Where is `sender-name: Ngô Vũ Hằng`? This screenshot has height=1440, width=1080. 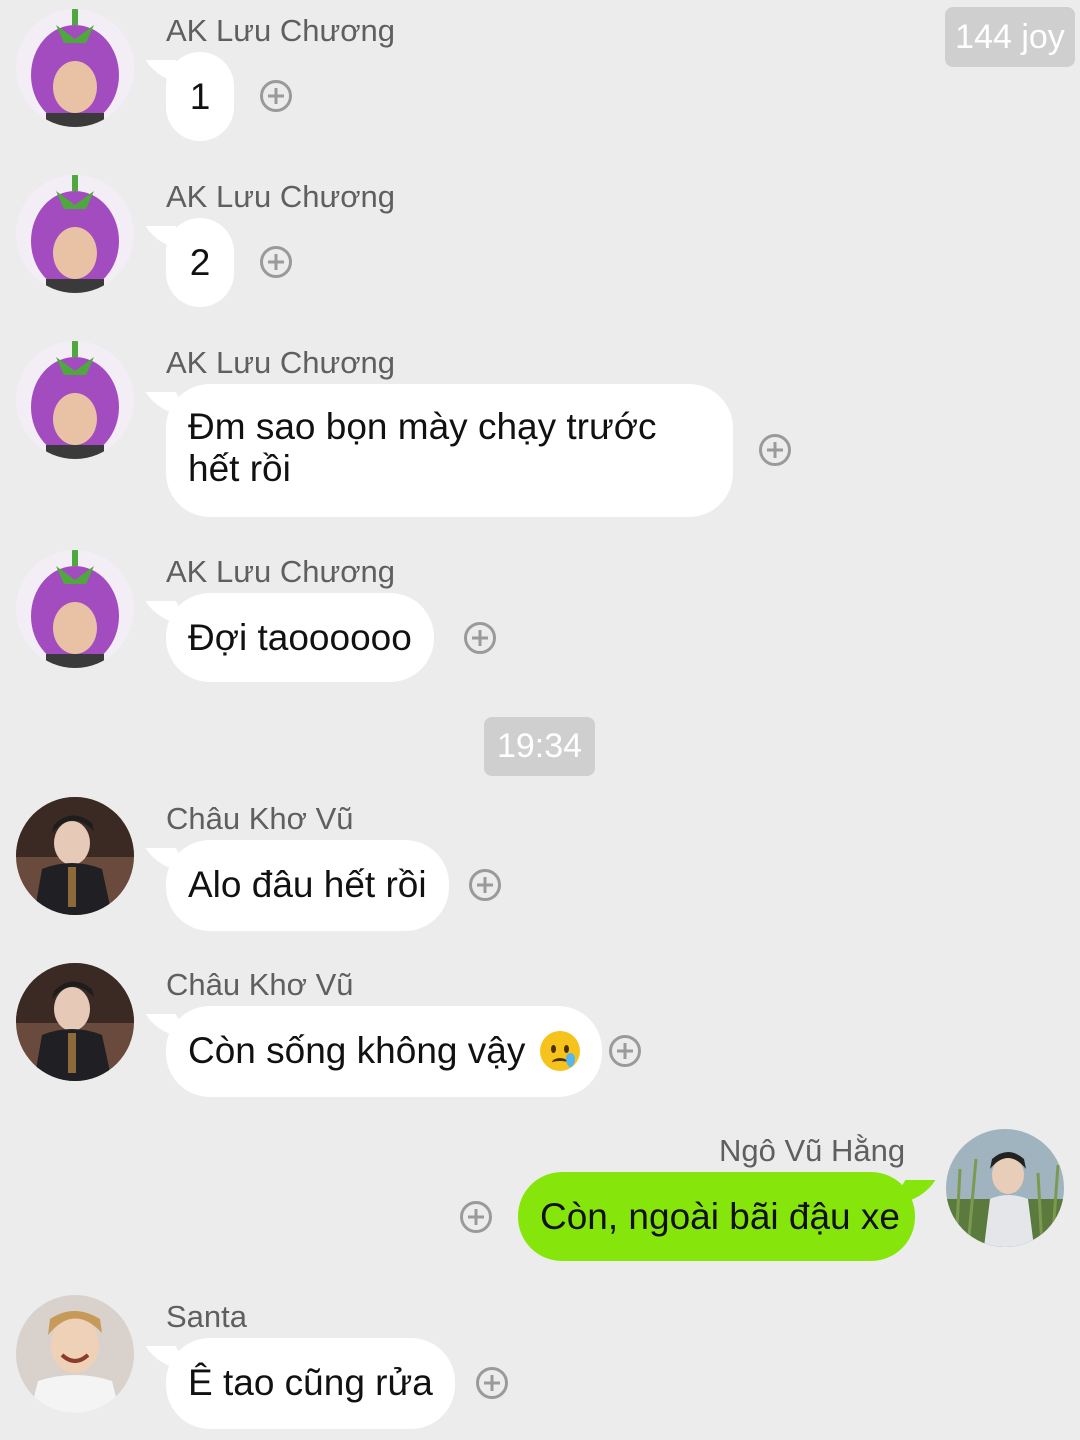
sender-name: Ngô Vũ Hằng is located at coordinates (812, 1150).